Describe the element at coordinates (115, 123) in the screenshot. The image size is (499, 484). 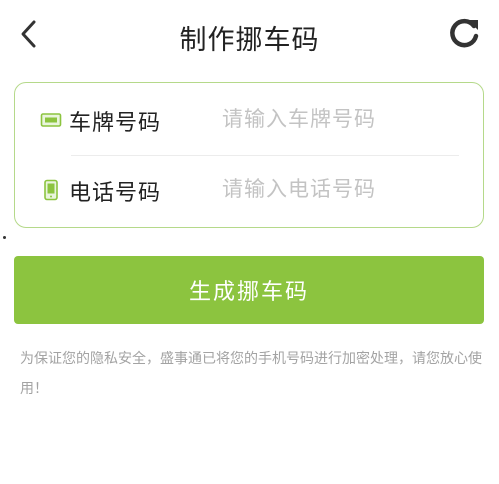
I see `plate-label: 车牌号码` at that location.